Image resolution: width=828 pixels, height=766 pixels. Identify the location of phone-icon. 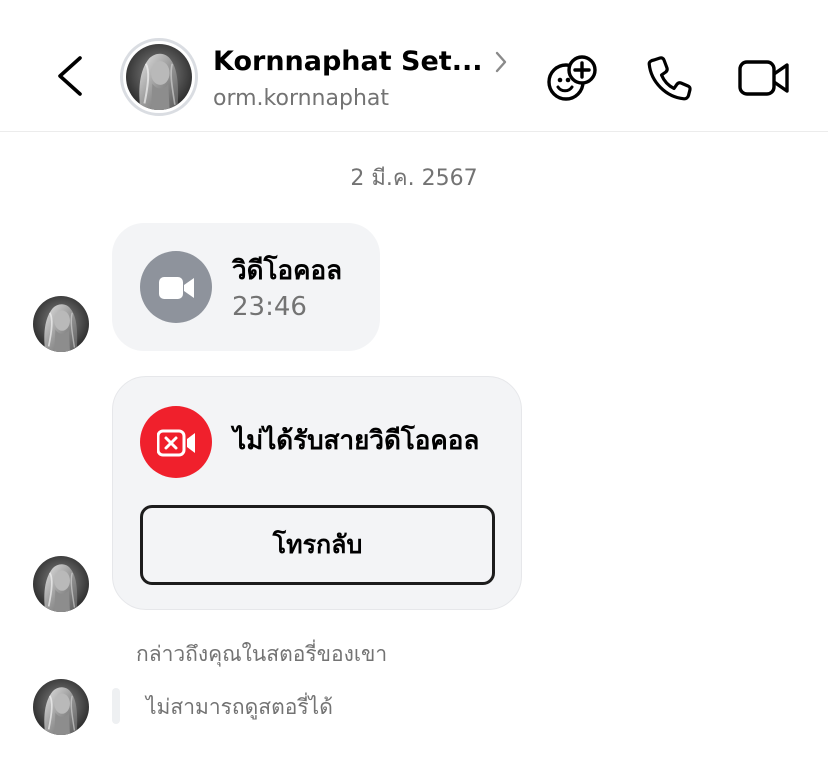
(669, 78).